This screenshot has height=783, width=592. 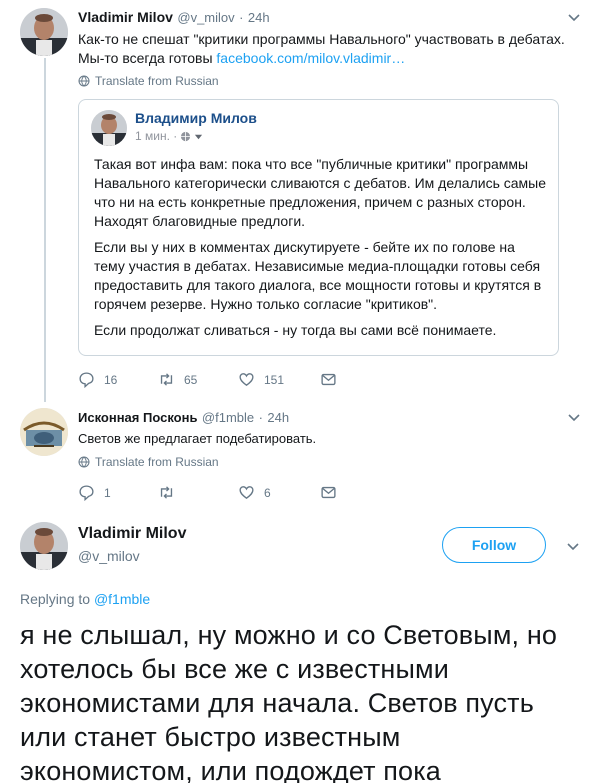 I want to click on tweet-text-prefix: Мы-то всегда готовы, so click(x=147, y=58).